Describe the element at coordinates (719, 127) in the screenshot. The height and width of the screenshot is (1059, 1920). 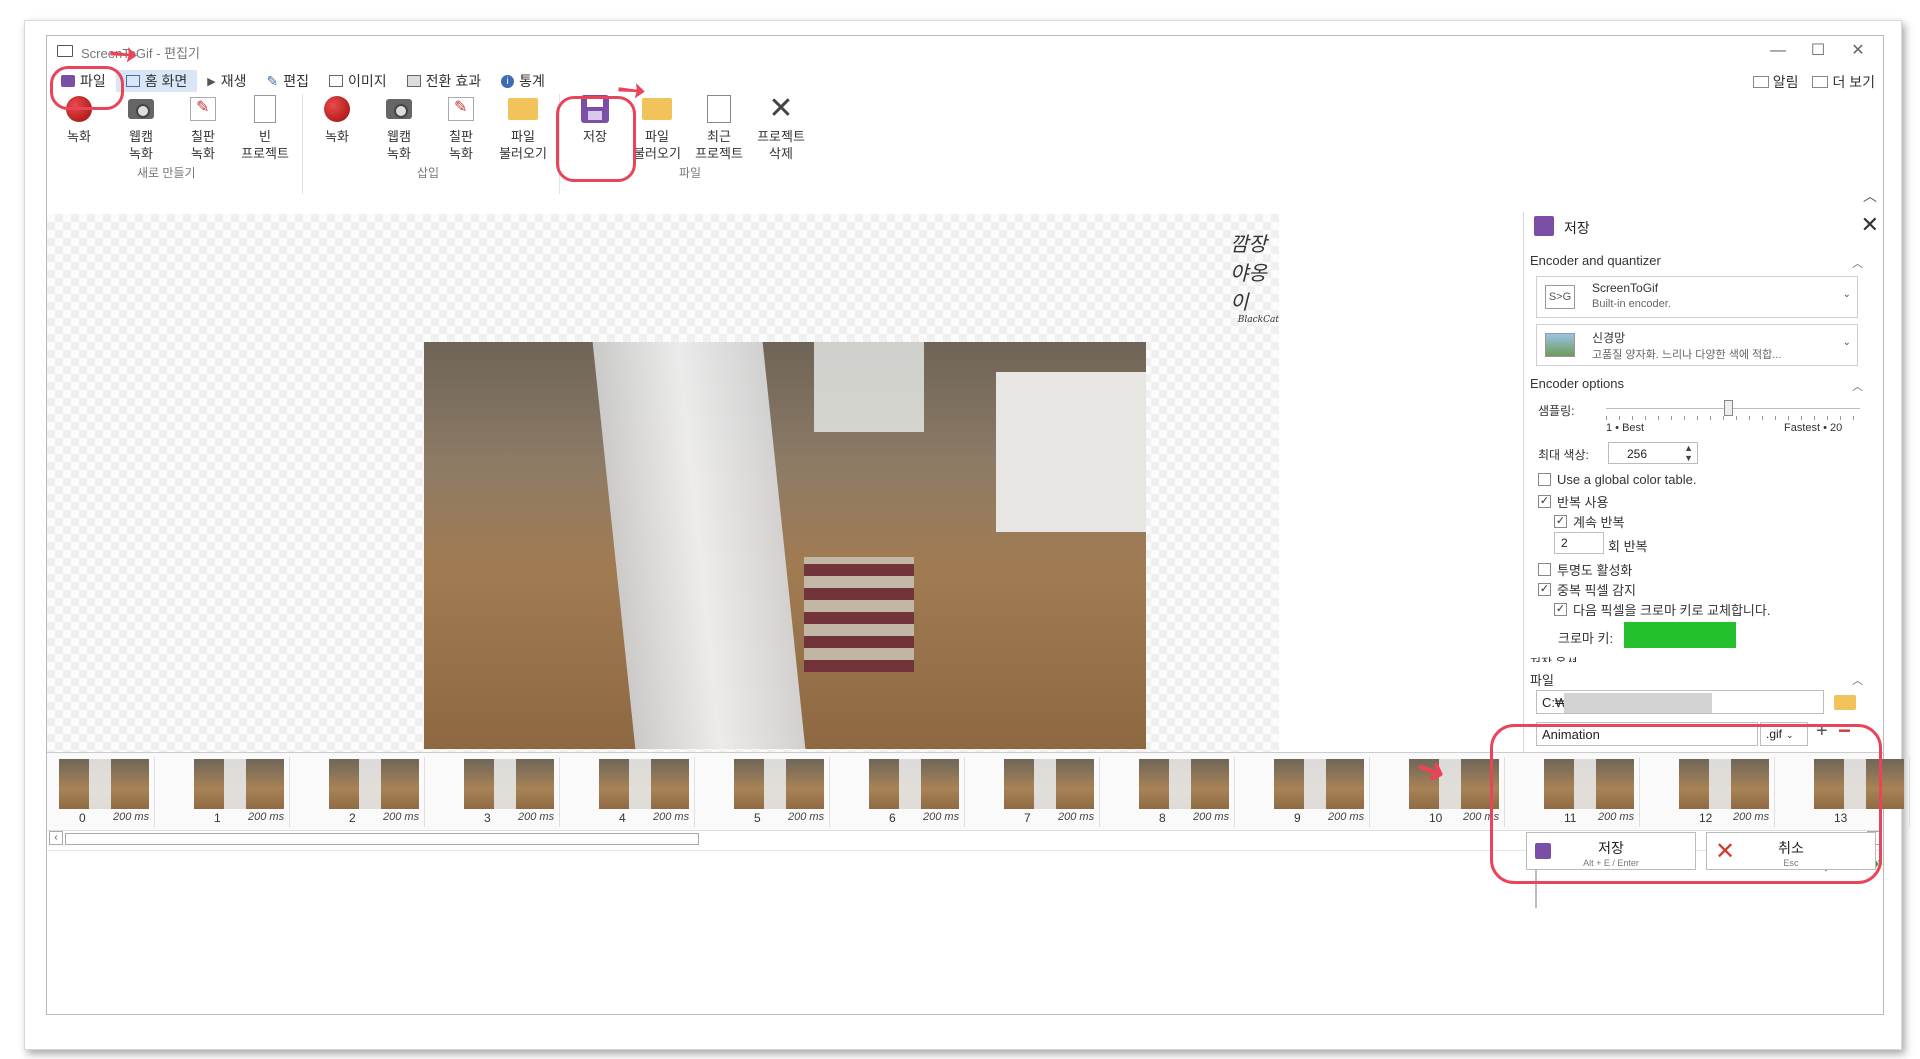
I see `recent-projects-button: 최근 프로젝트` at that location.